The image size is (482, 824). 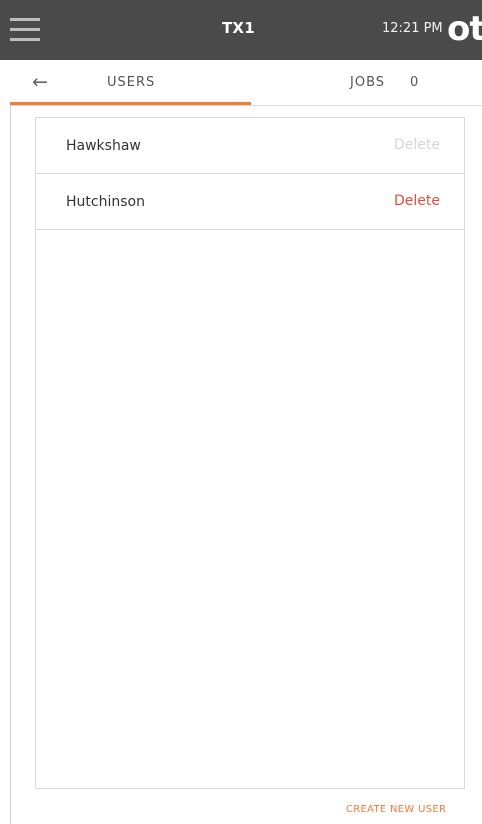 I want to click on tab-jobs: JOBS 0, so click(x=366, y=82).